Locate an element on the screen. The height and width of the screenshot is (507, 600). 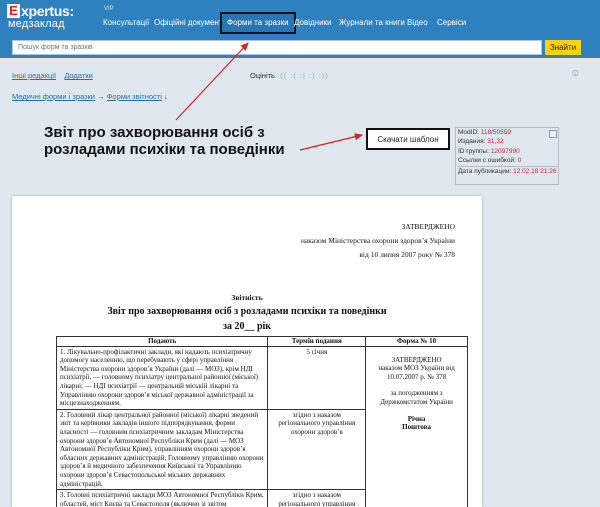
copy-icon is located at coordinates (553, 134).